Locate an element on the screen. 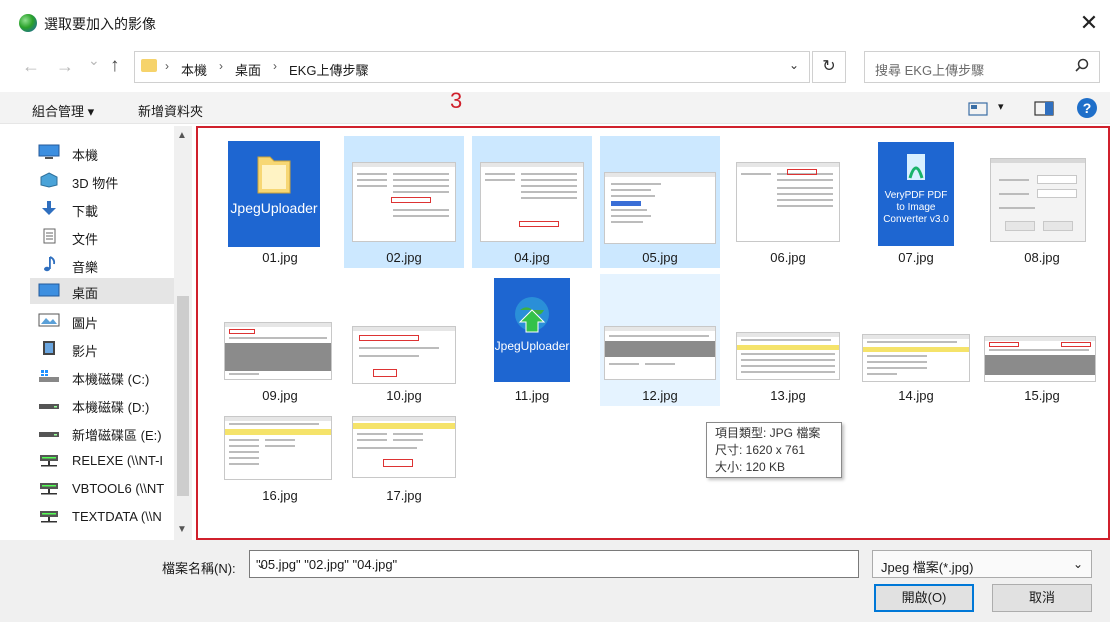  sidebar-item-videos: 影片 is located at coordinates (106, 349).